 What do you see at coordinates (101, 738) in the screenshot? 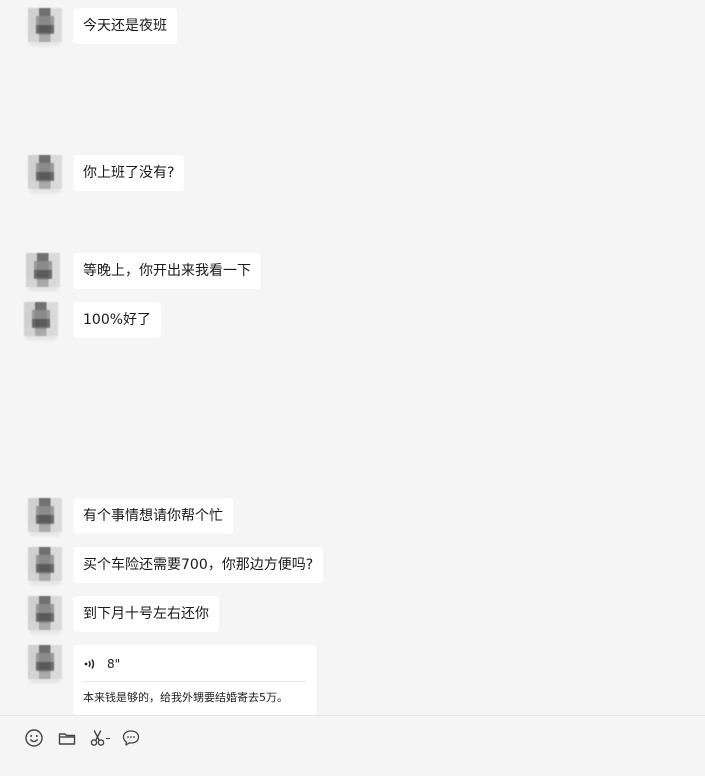
I see `scissors-icon` at bounding box center [101, 738].